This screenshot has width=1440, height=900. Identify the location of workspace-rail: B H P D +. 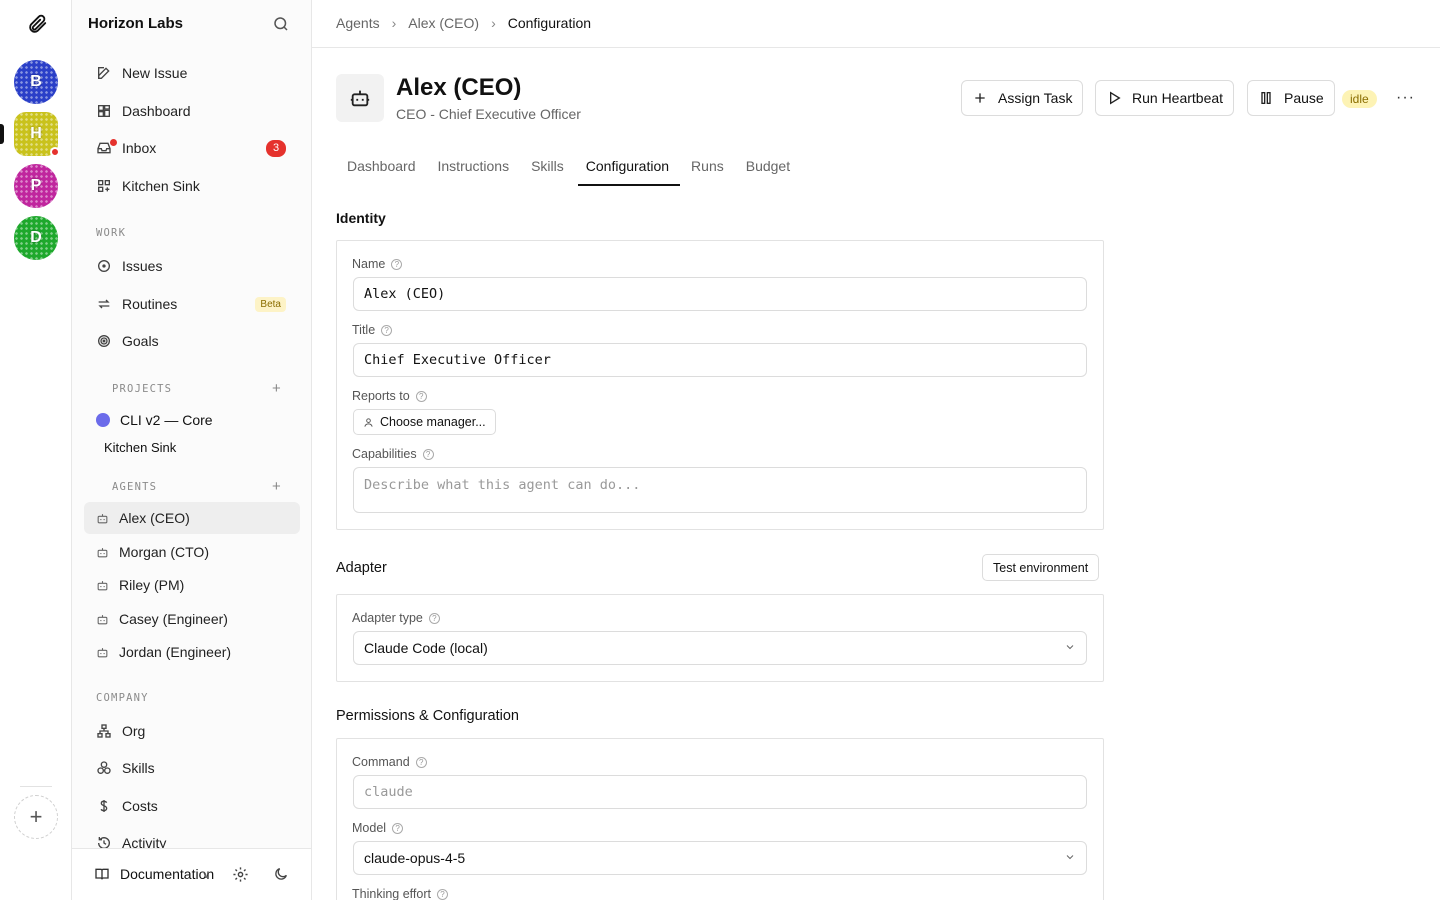
(36, 450).